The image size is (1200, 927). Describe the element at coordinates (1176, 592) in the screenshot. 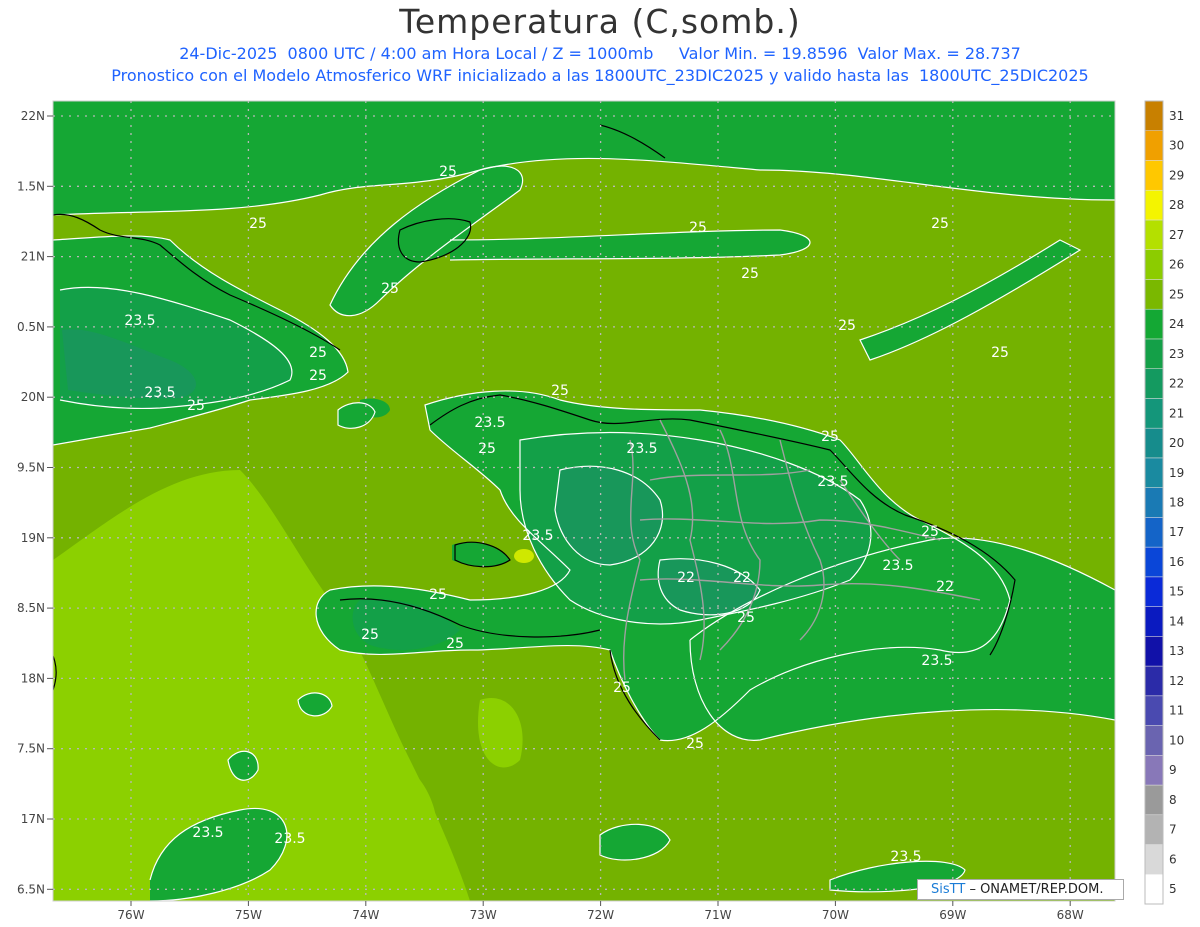

I see `colorbar-label: 15` at that location.